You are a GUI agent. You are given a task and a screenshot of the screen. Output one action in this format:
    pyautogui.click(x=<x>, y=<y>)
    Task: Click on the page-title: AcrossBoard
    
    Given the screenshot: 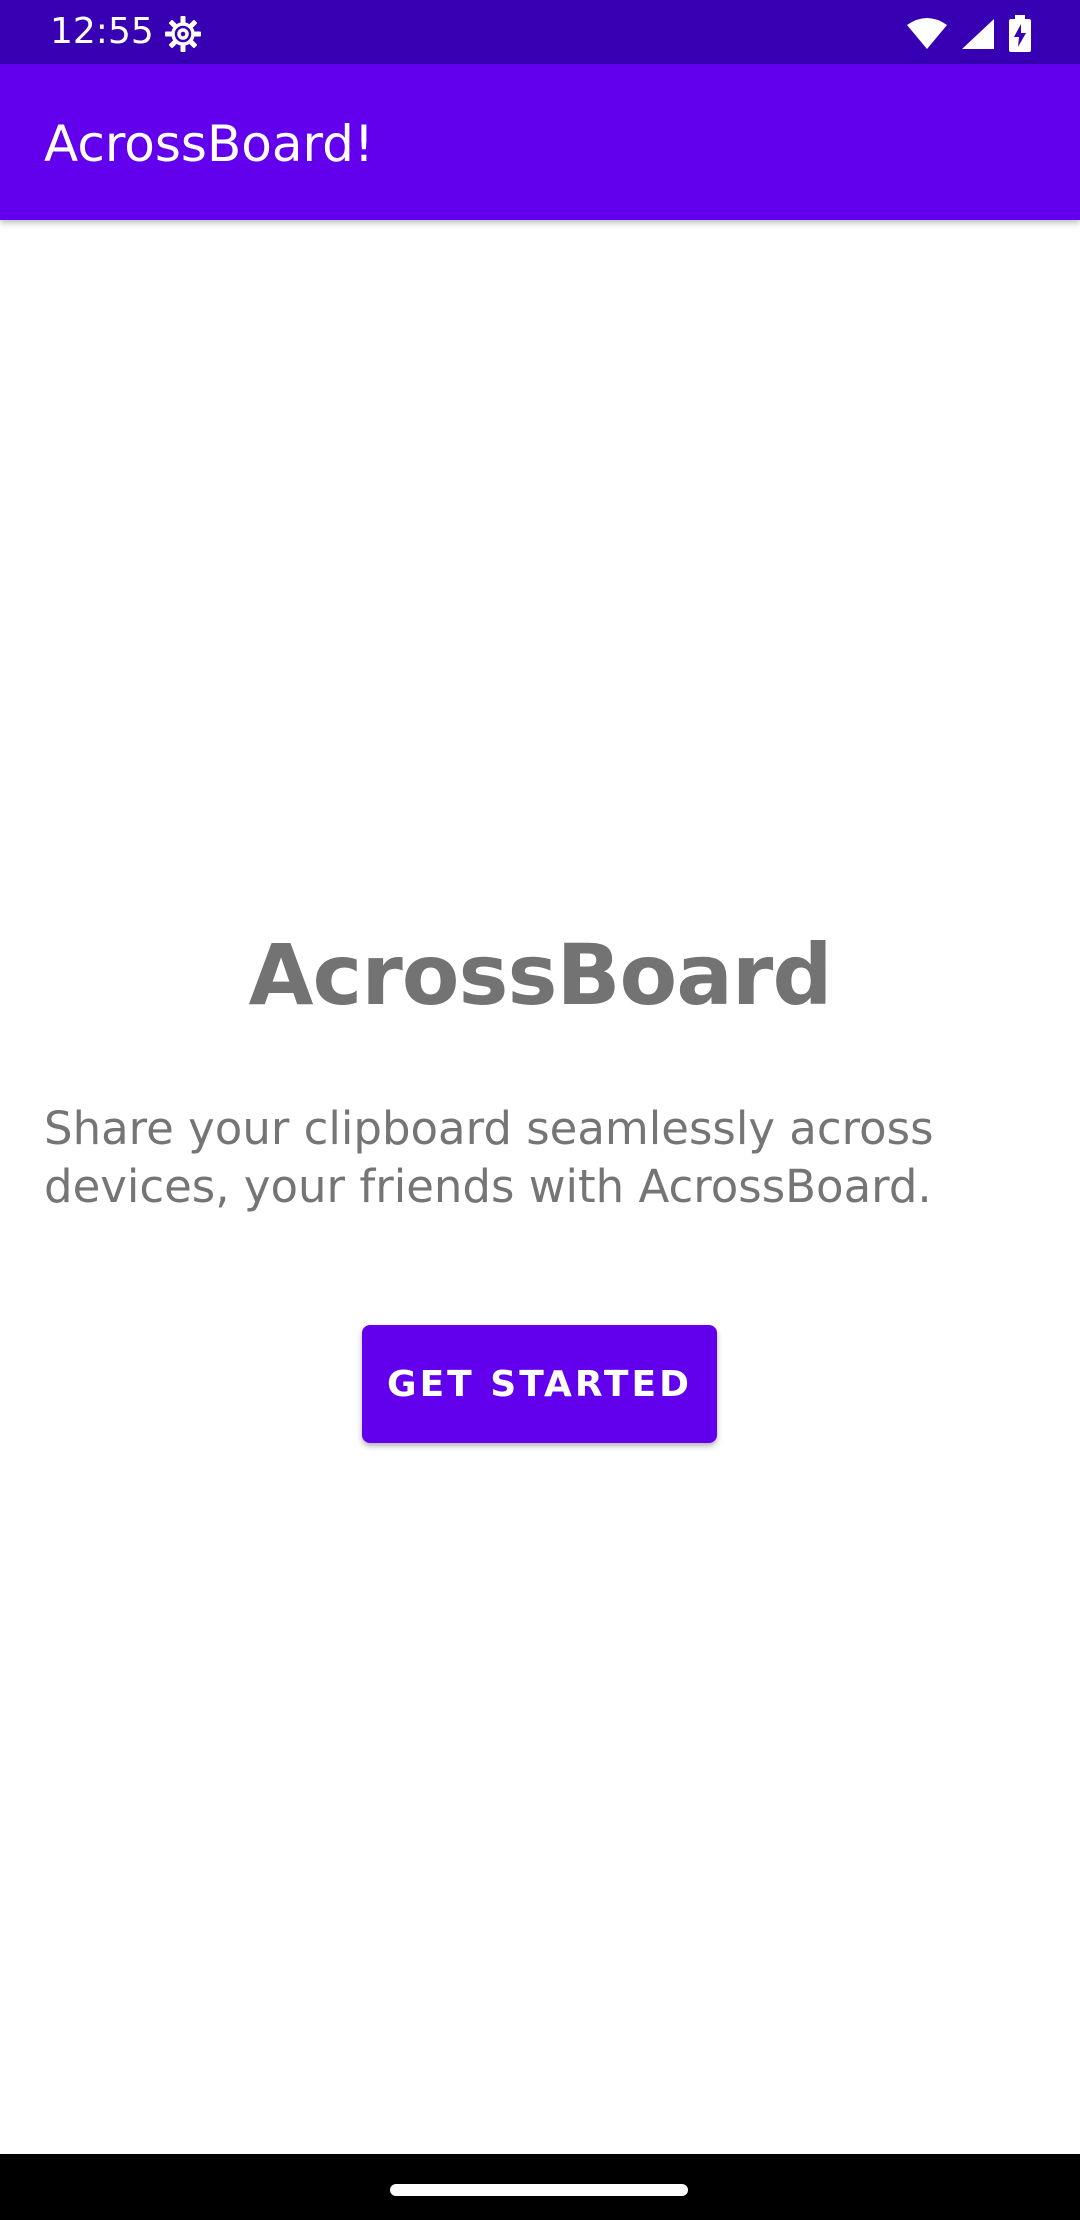 What is the action you would take?
    pyautogui.click(x=540, y=975)
    